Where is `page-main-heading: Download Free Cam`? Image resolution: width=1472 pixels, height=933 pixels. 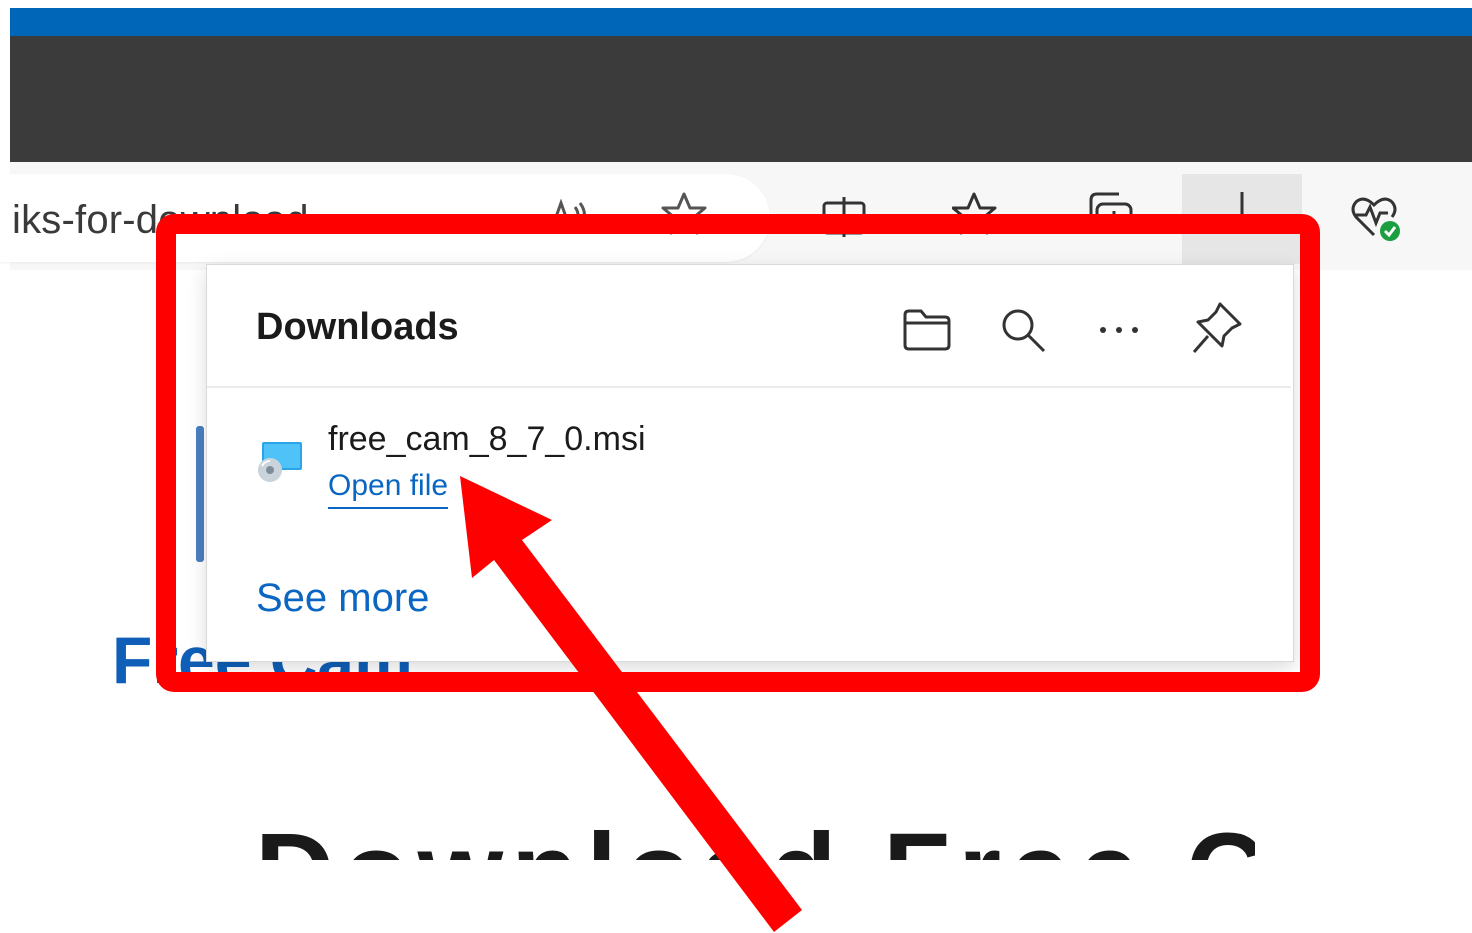 page-main-heading: Download Free Cam is located at coordinates (755, 836).